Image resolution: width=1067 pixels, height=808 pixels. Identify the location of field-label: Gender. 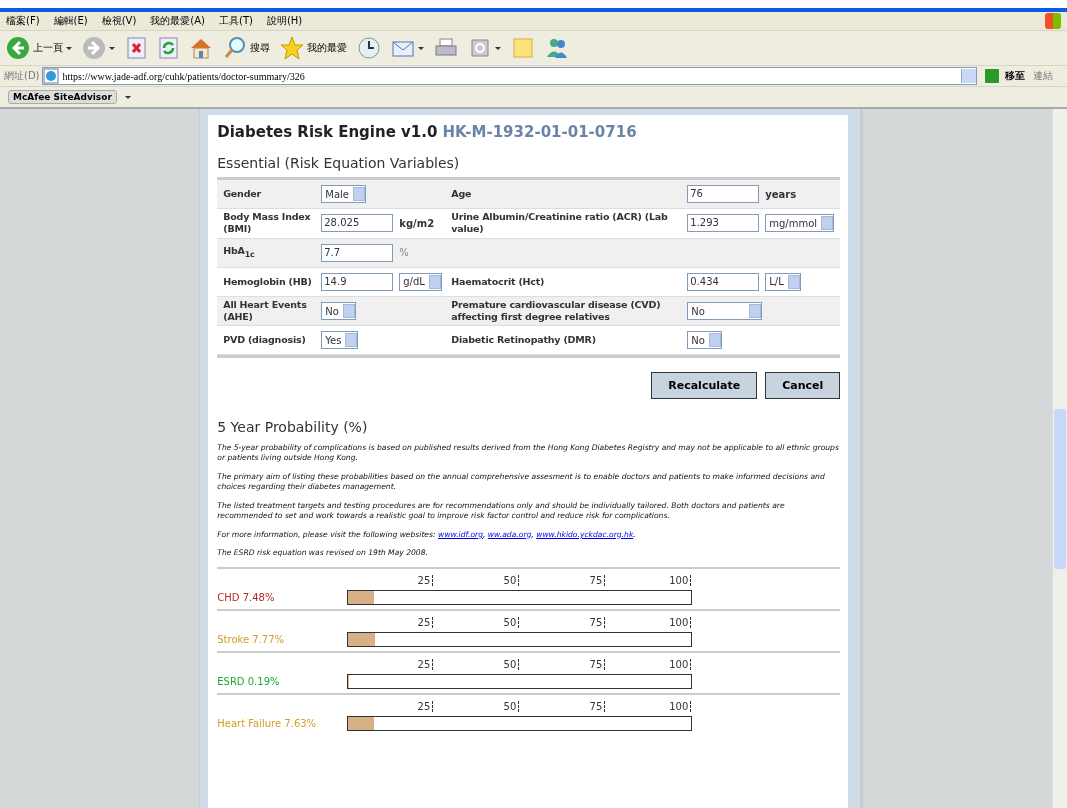
(242, 193).